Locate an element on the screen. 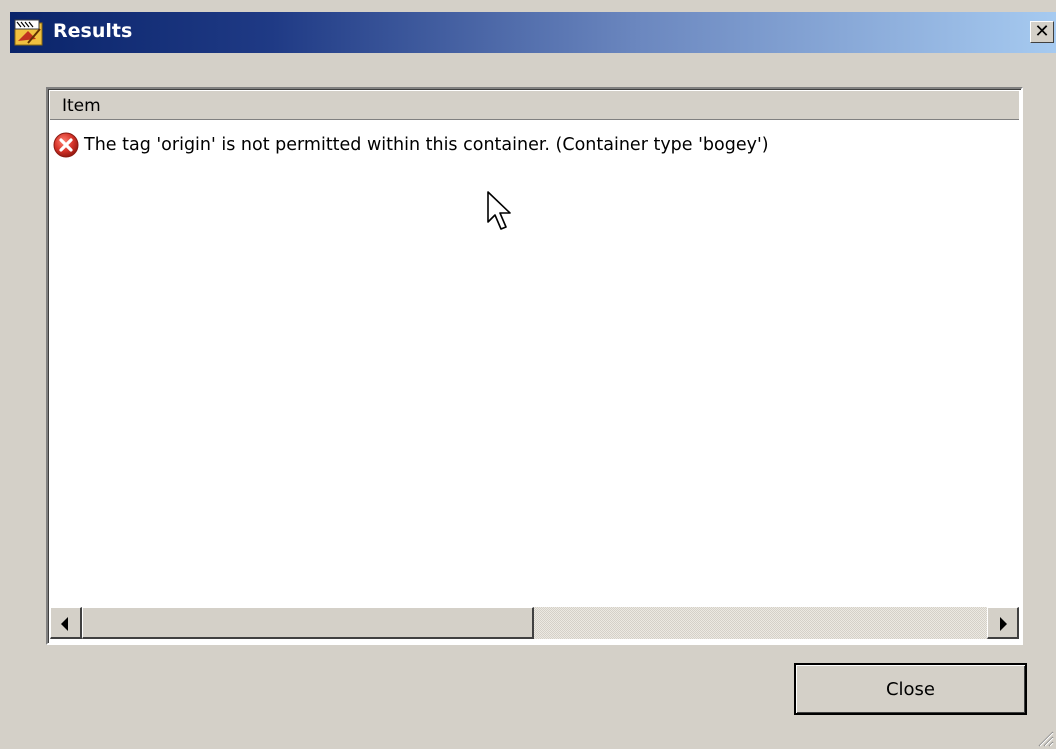  close-icon: ✕ is located at coordinates (1042, 31).